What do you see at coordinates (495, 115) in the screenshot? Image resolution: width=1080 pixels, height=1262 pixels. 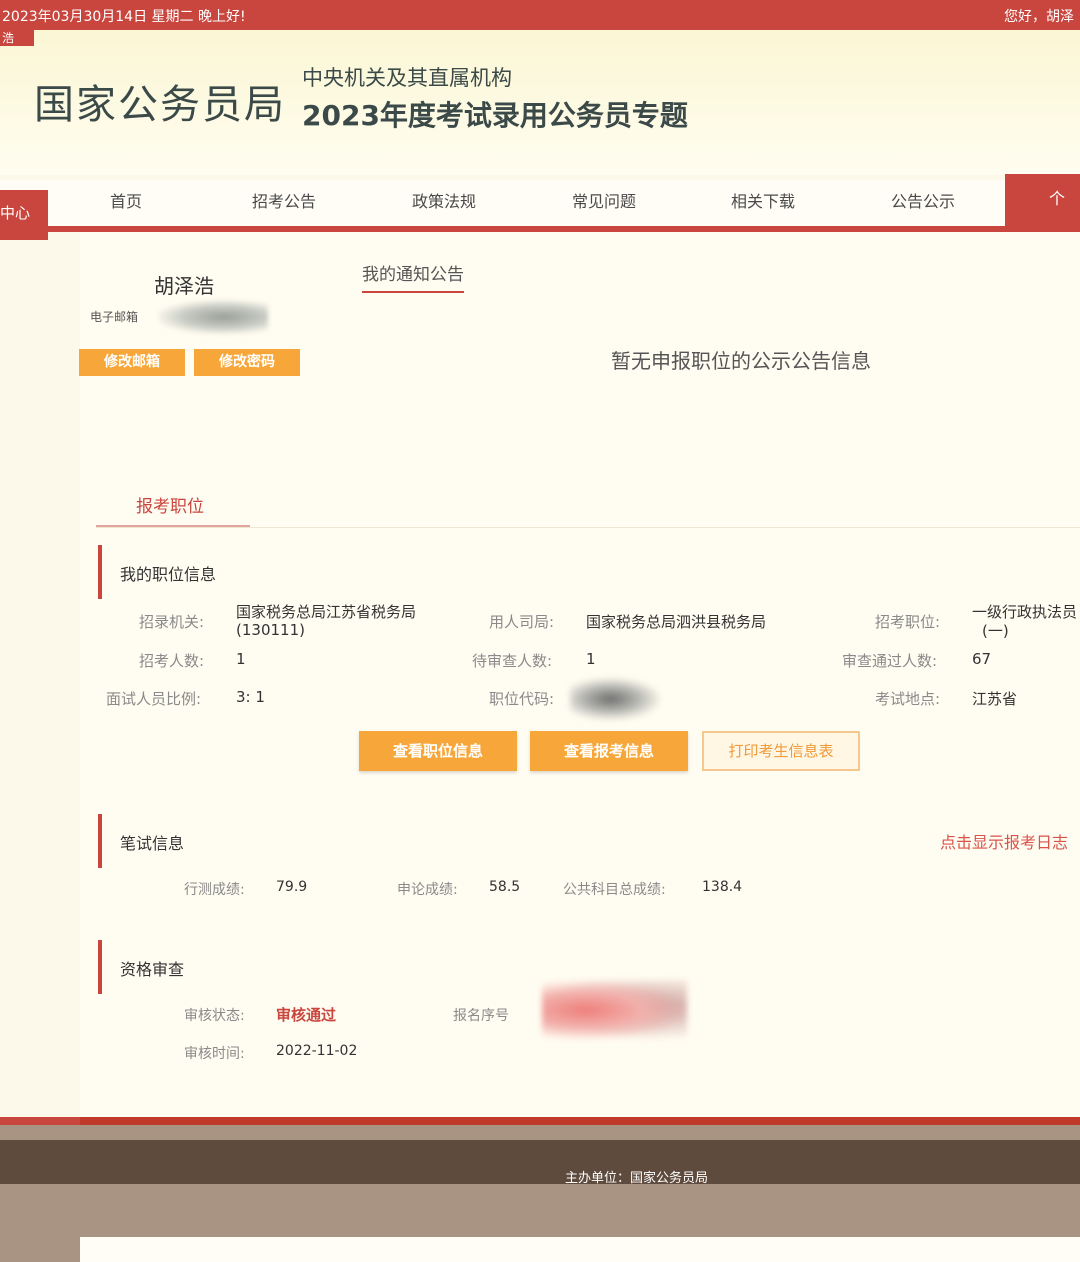 I see `header-title: 2023年度考试录用公务员专题` at bounding box center [495, 115].